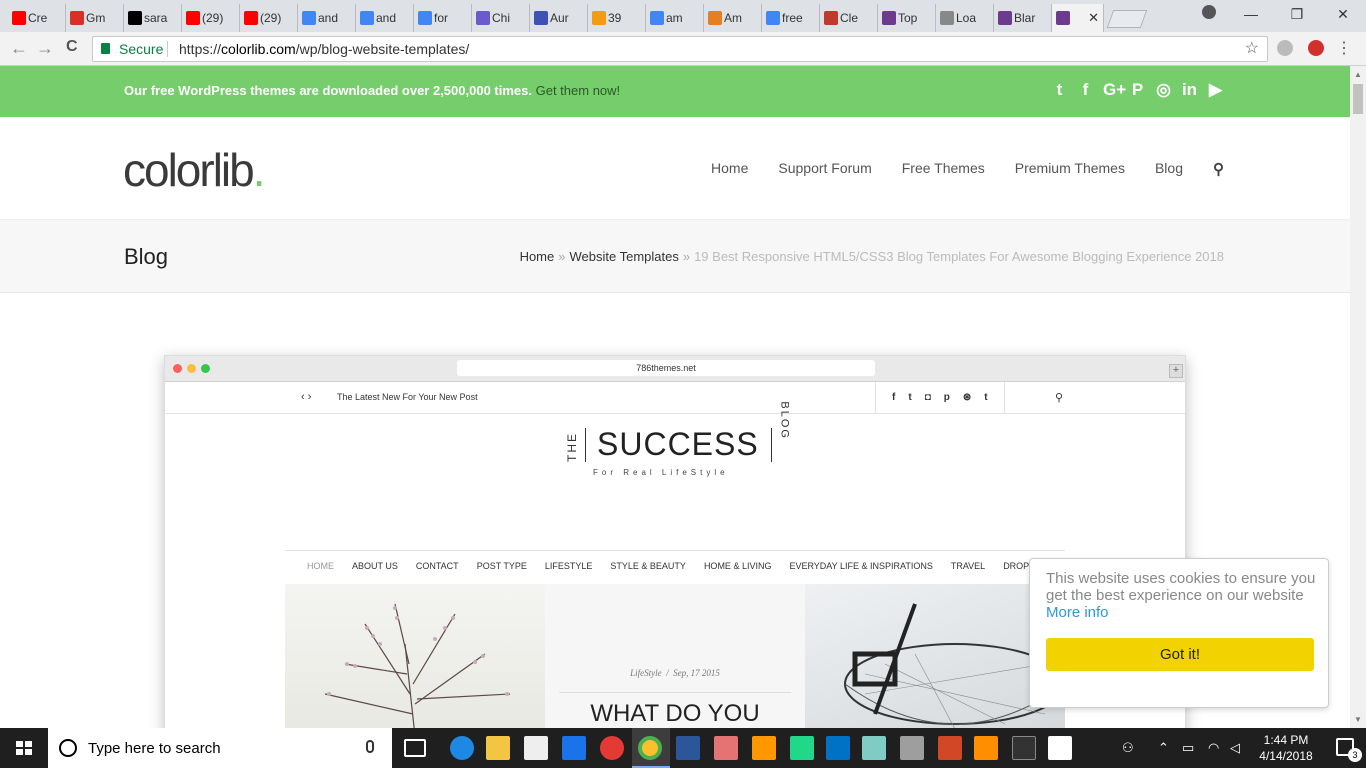 The height and width of the screenshot is (768, 1366). I want to click on browser-tab: Cre, so click(37, 18).